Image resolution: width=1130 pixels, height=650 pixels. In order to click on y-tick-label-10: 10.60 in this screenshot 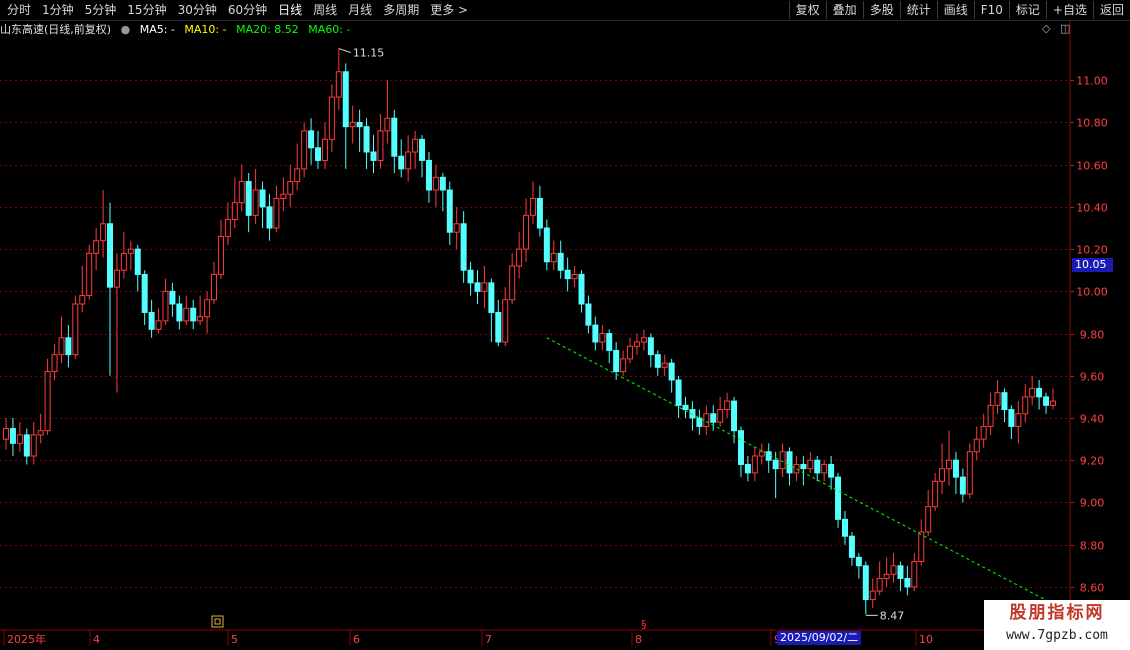, I will do `click(1092, 166)`.